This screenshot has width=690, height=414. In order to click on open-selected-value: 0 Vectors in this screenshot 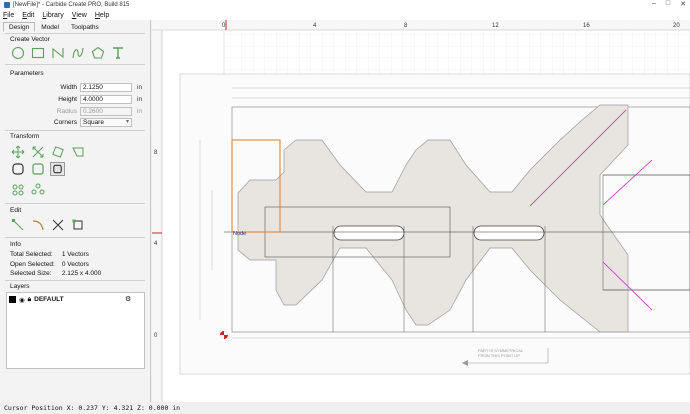, I will do `click(75, 264)`.